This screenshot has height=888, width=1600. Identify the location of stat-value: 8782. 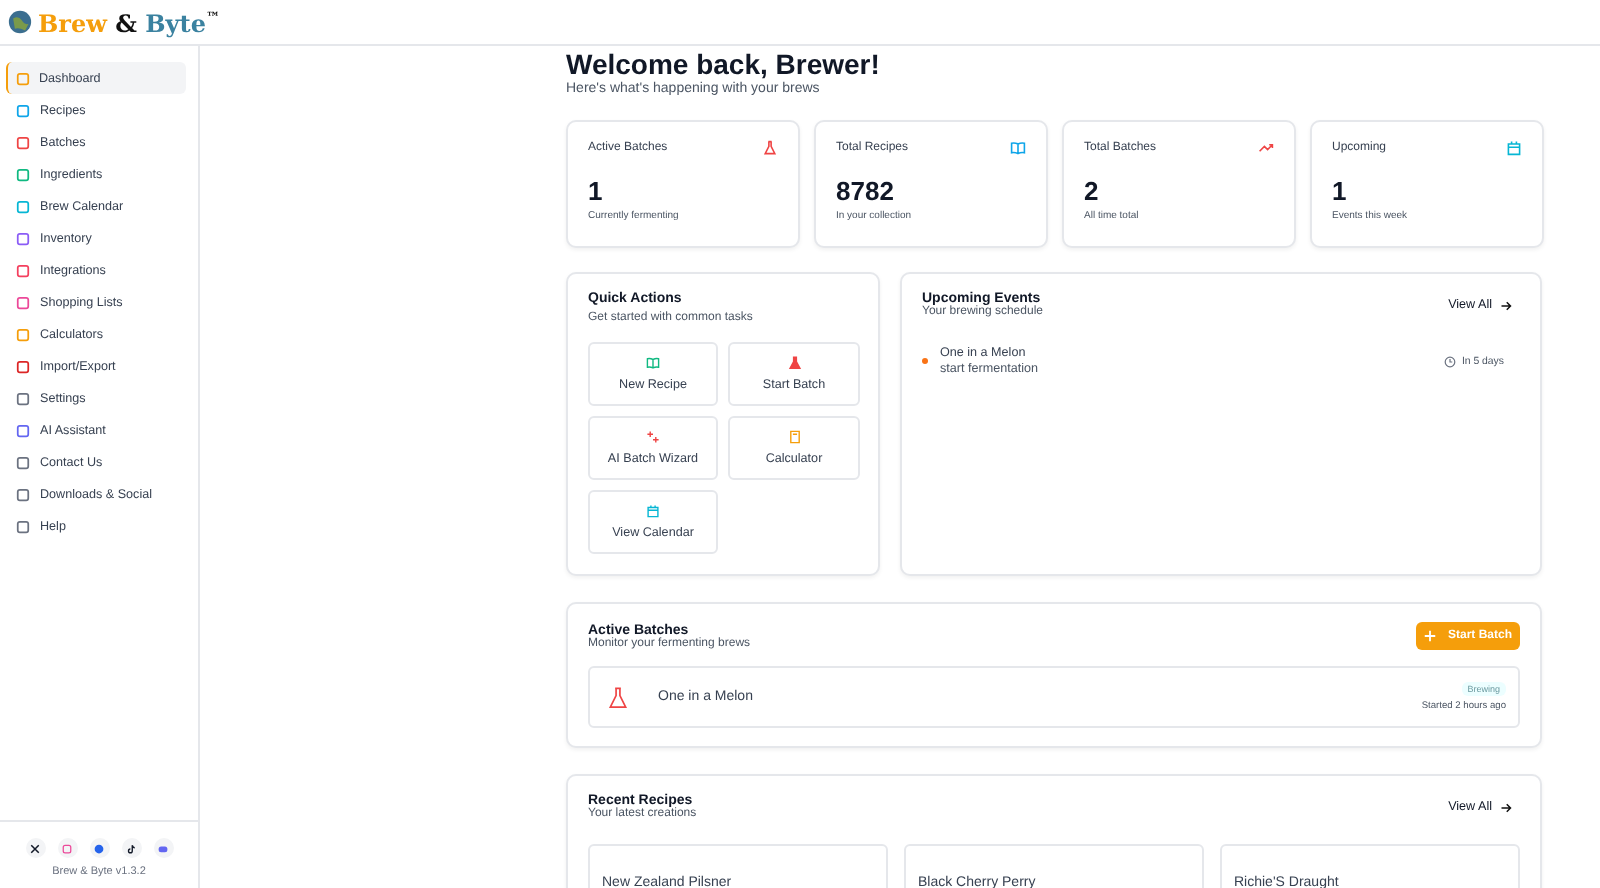
(866, 192).